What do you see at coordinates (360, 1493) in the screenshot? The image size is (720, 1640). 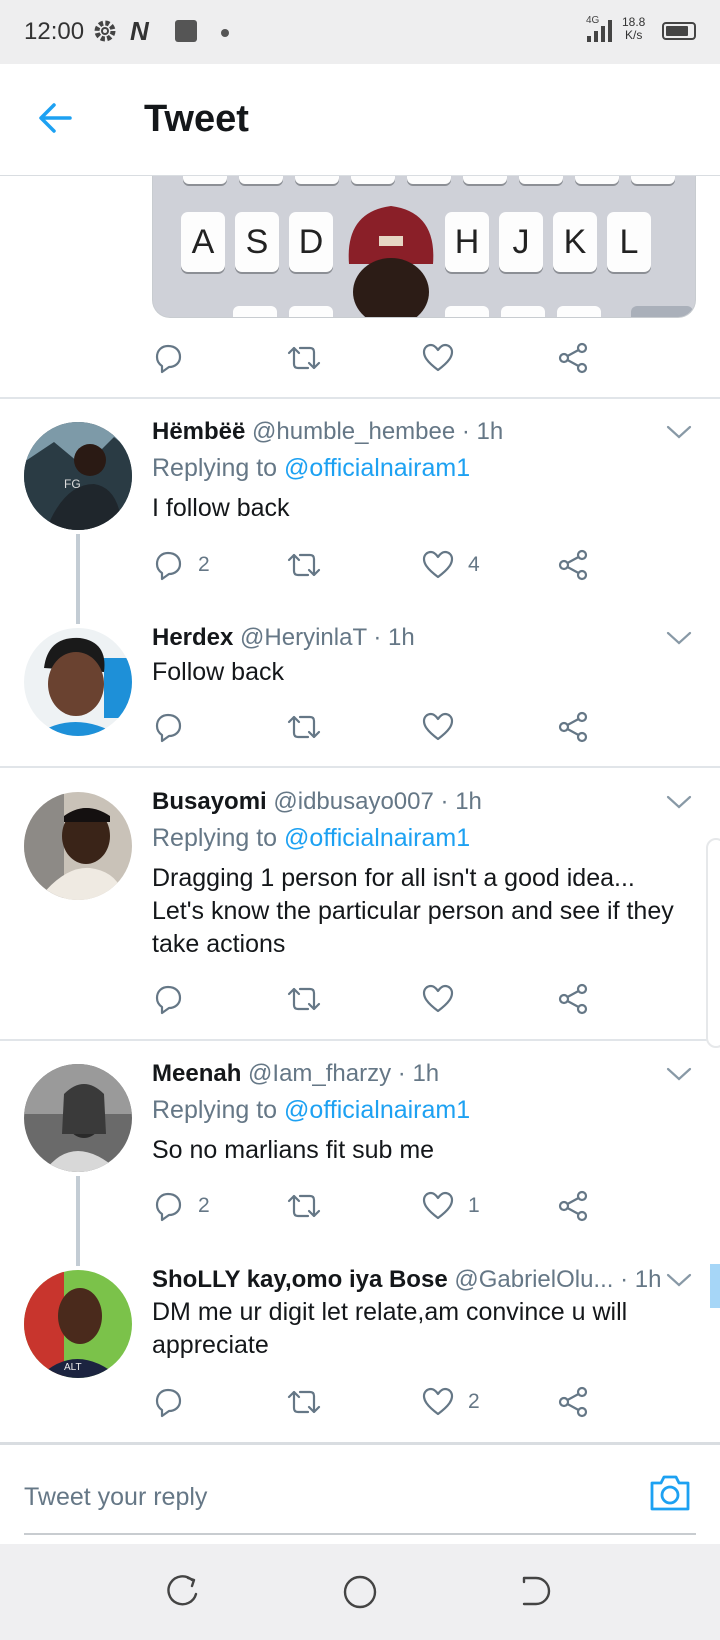 I see `reply-composer: Tweet your reply` at bounding box center [360, 1493].